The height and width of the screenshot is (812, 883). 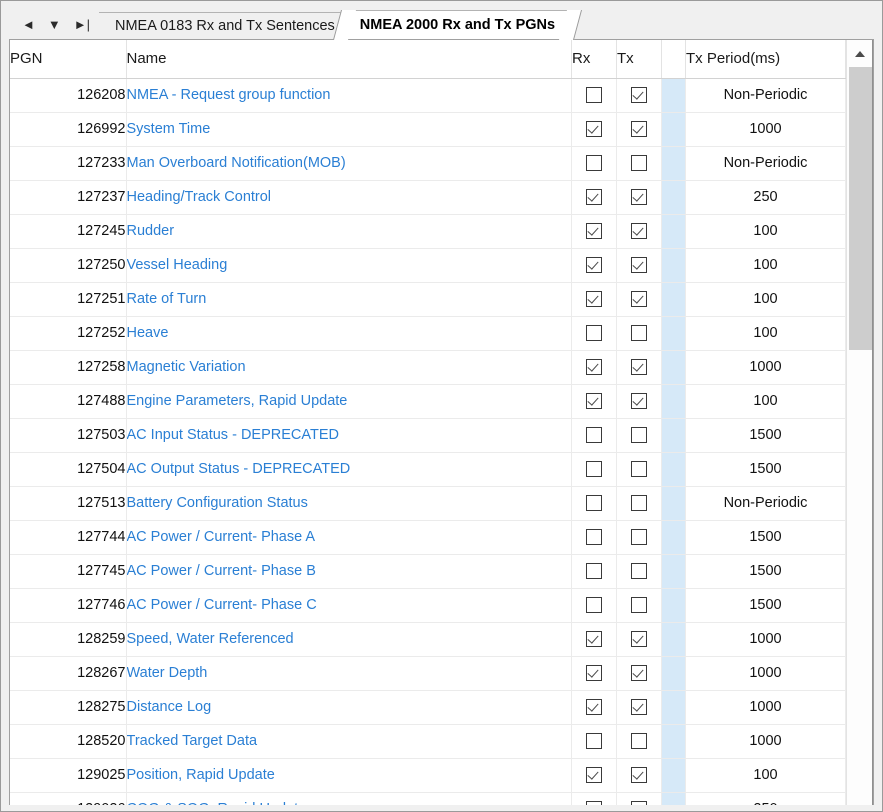 I want to click on tab-nmea-2000: NMEA 2000 Rx and Tx PGNs, so click(x=457, y=24).